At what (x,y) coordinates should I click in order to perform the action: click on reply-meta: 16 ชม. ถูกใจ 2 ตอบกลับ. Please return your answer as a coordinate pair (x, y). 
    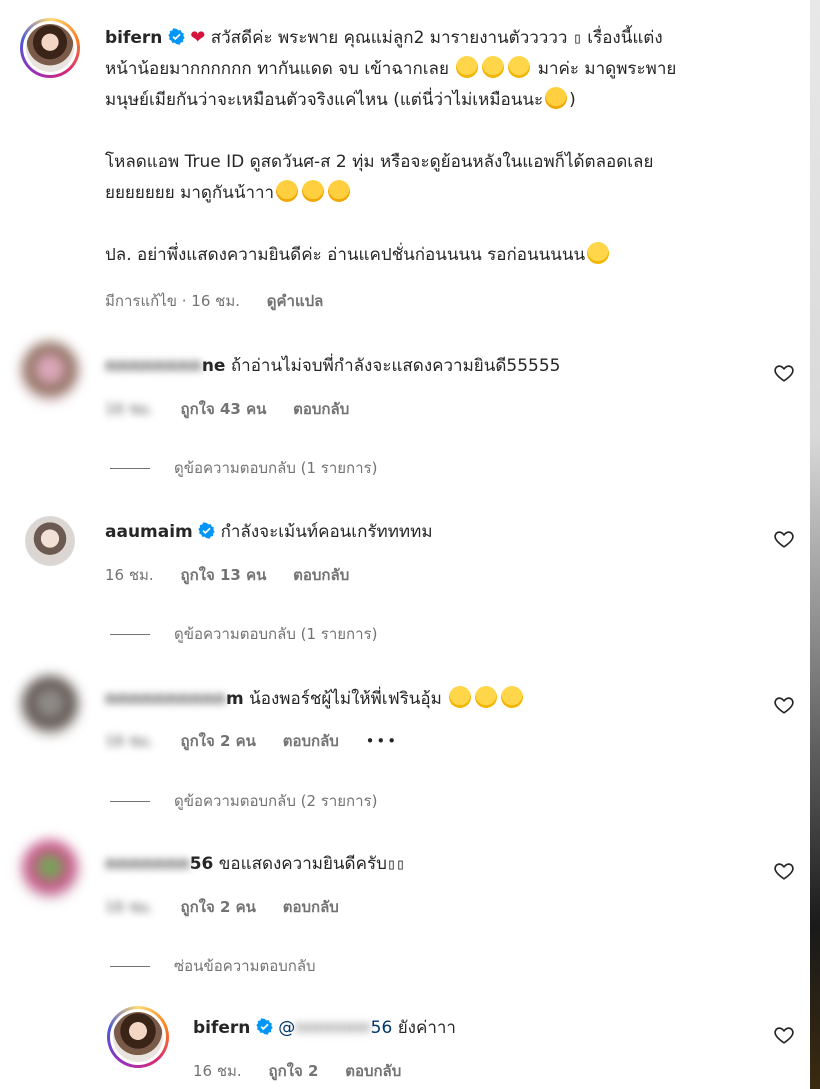
    Looking at the image, I should click on (308, 1071).